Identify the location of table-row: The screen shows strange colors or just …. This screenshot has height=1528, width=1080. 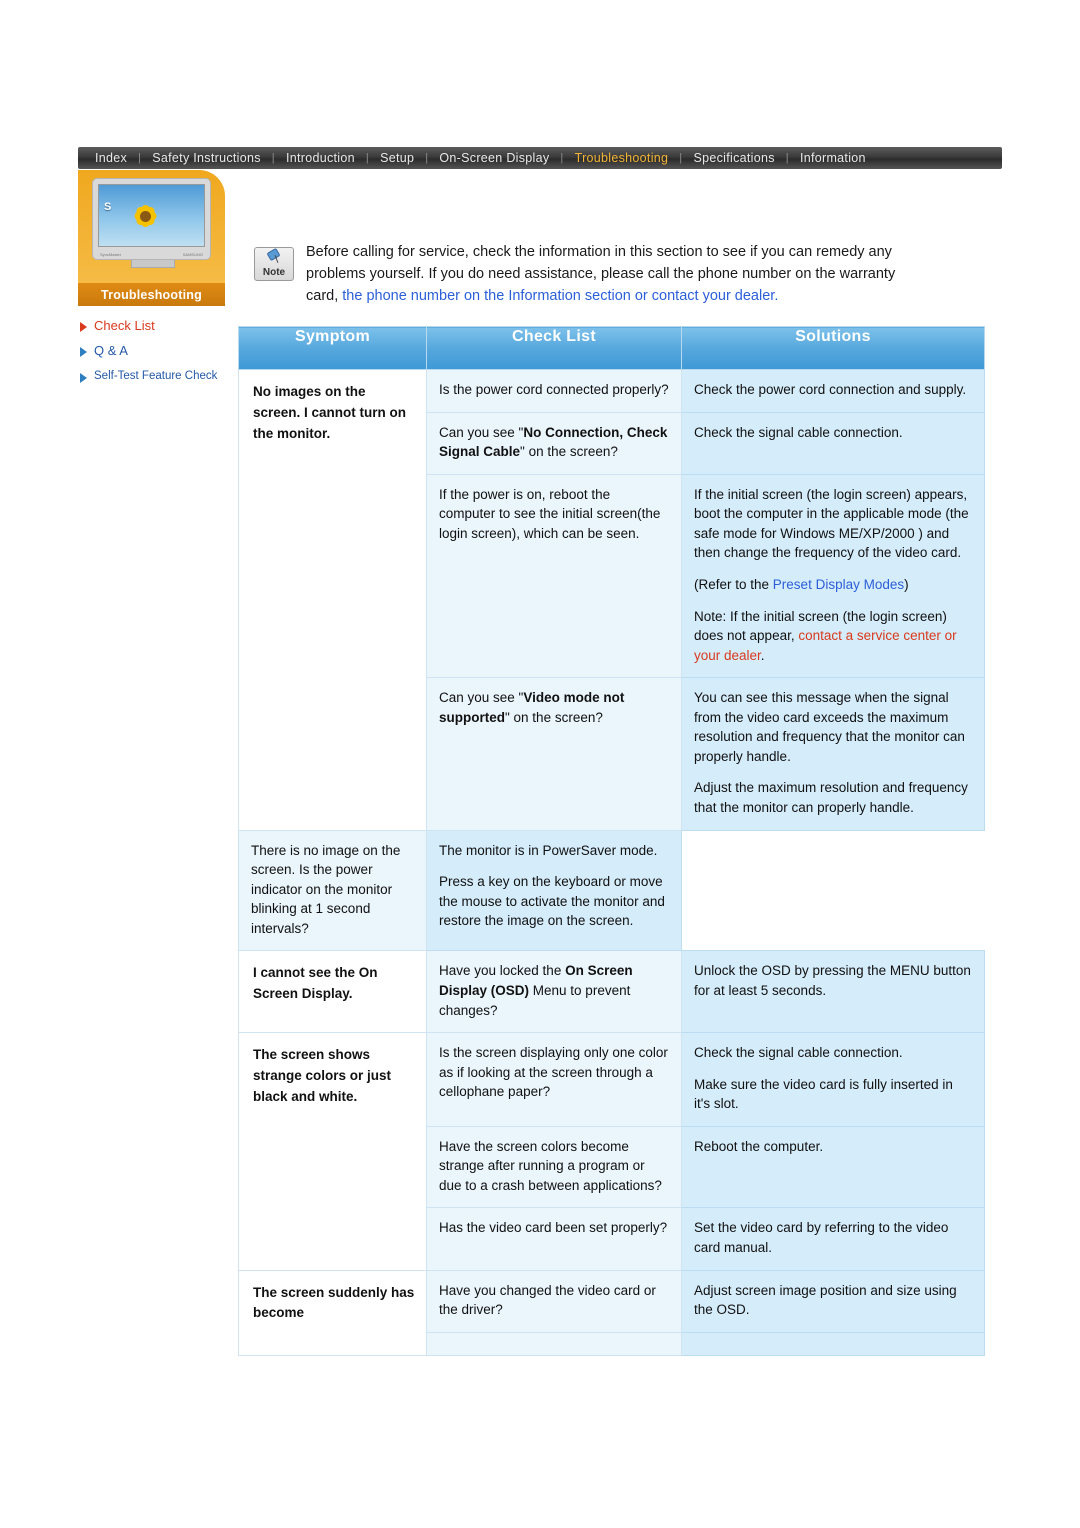
(611, 1151).